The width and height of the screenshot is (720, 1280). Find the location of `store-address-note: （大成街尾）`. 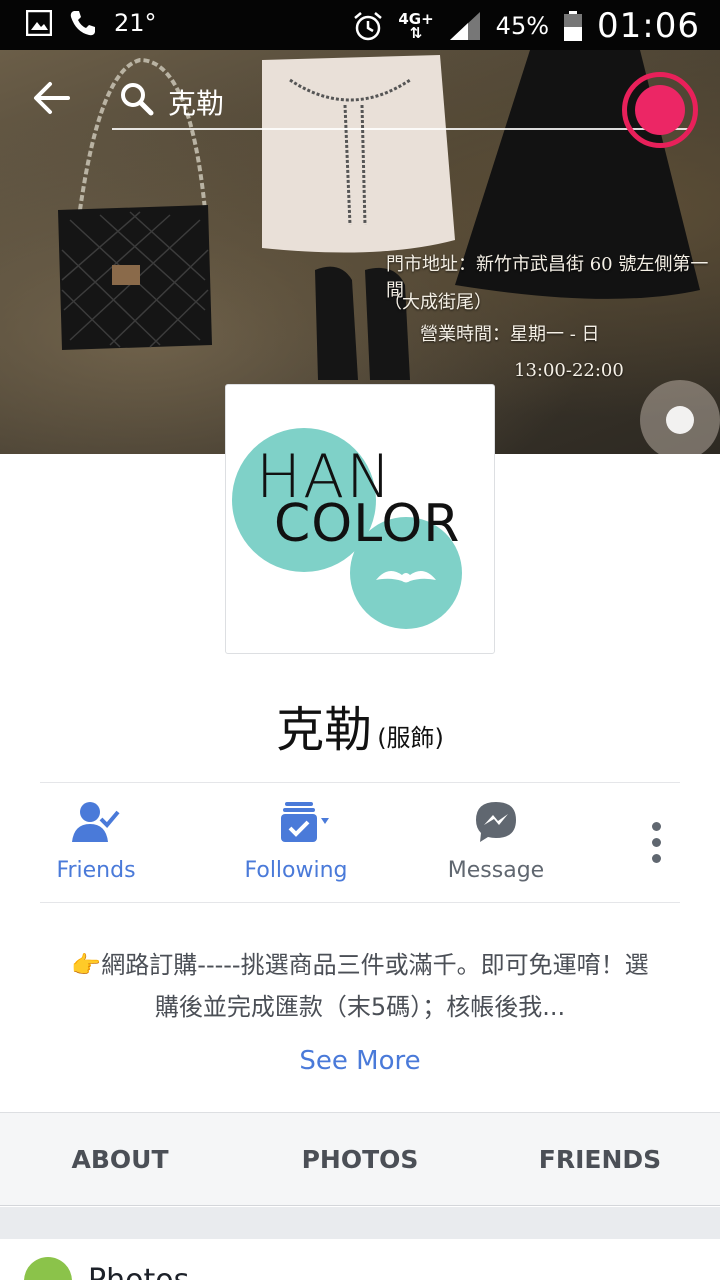

store-address-note: （大成街尾） is located at coordinates (438, 302).